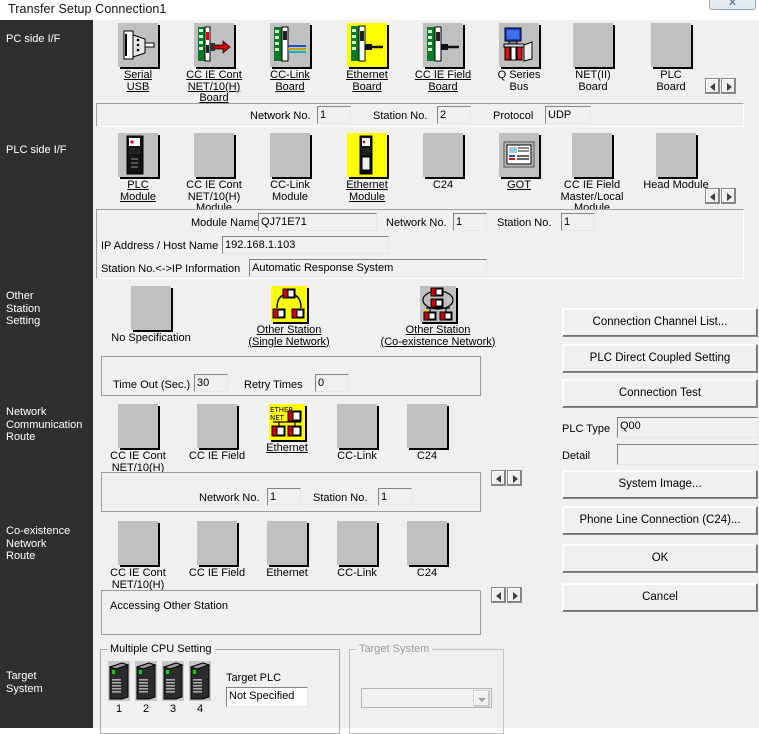  What do you see at coordinates (519, 45) in the screenshot?
I see `q-series-bus-icon` at bounding box center [519, 45].